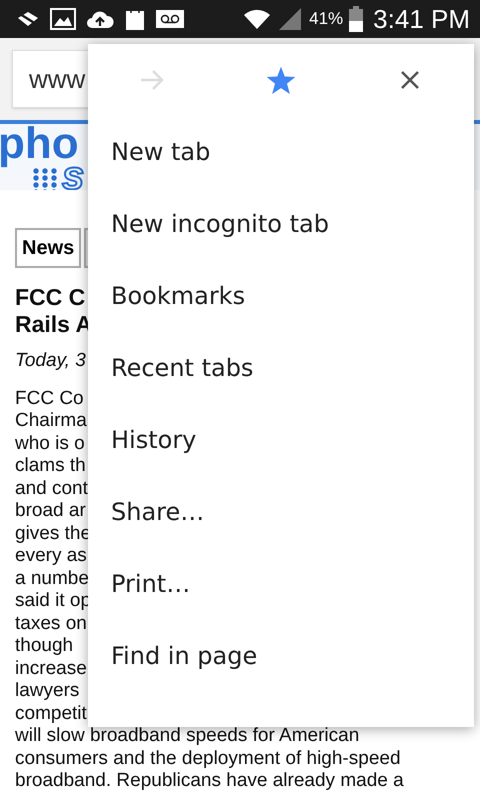 The image size is (480, 800). I want to click on menu-item: Find in page, so click(281, 656).